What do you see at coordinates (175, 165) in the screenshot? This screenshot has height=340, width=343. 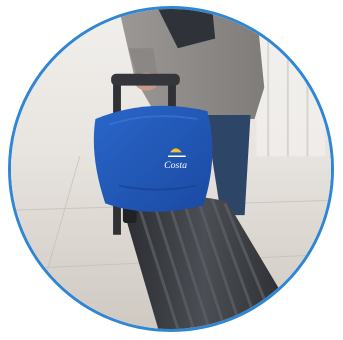 I see `pillow-logo-text: Costa` at bounding box center [175, 165].